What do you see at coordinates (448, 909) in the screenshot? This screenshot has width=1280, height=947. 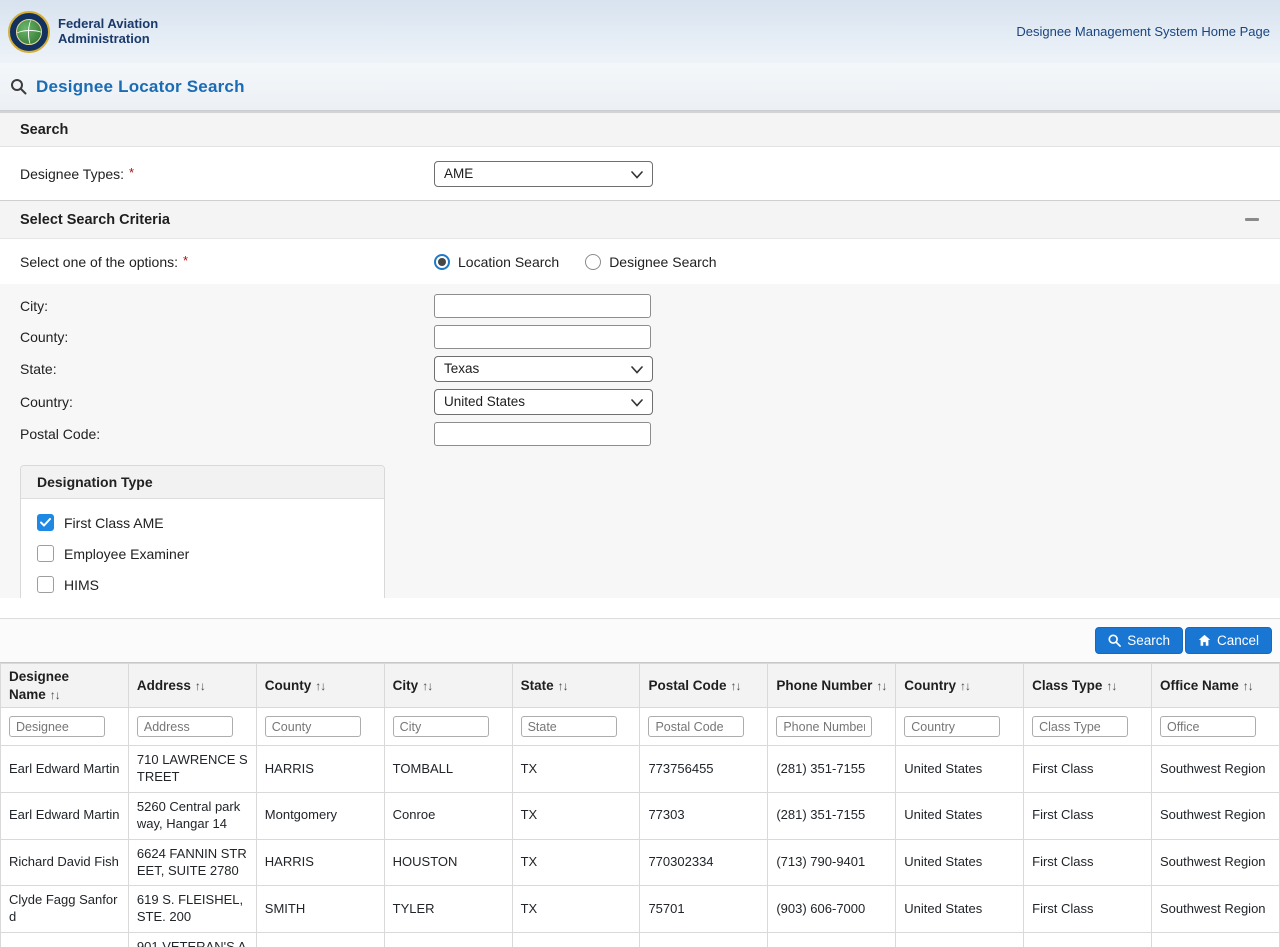 I see `cell-city: TYLER` at bounding box center [448, 909].